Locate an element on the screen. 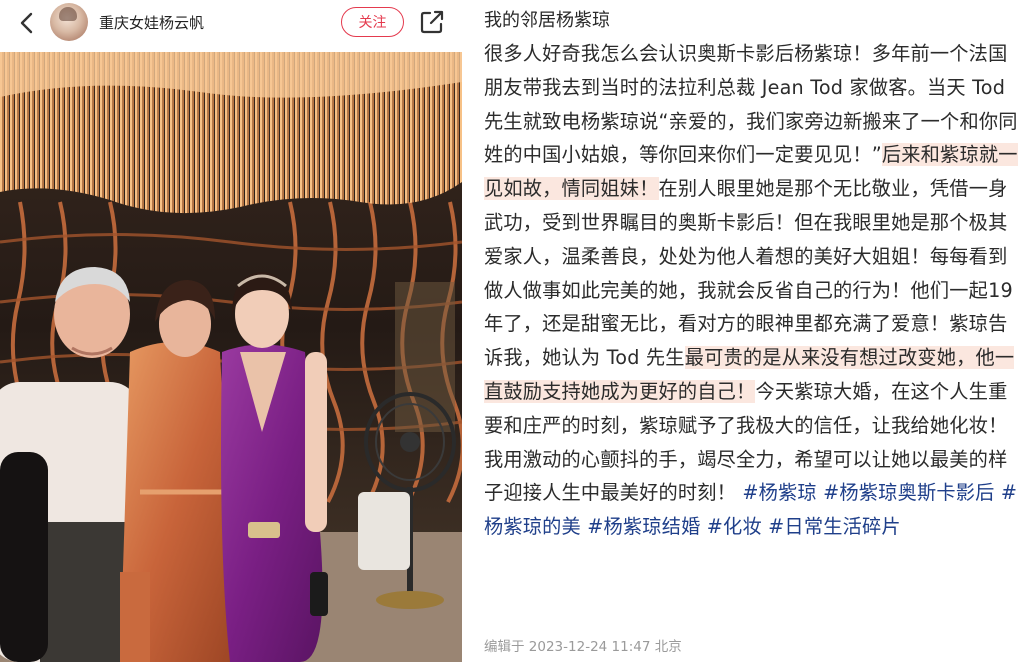 The image size is (1024, 662). follow-button: 关注 is located at coordinates (372, 22).